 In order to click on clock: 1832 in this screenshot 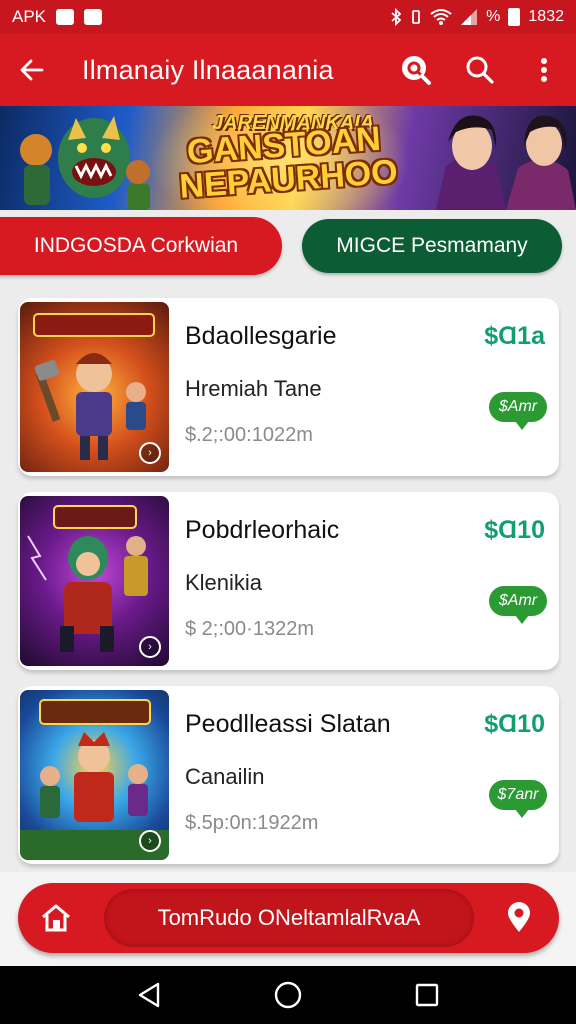, I will do `click(546, 16)`.